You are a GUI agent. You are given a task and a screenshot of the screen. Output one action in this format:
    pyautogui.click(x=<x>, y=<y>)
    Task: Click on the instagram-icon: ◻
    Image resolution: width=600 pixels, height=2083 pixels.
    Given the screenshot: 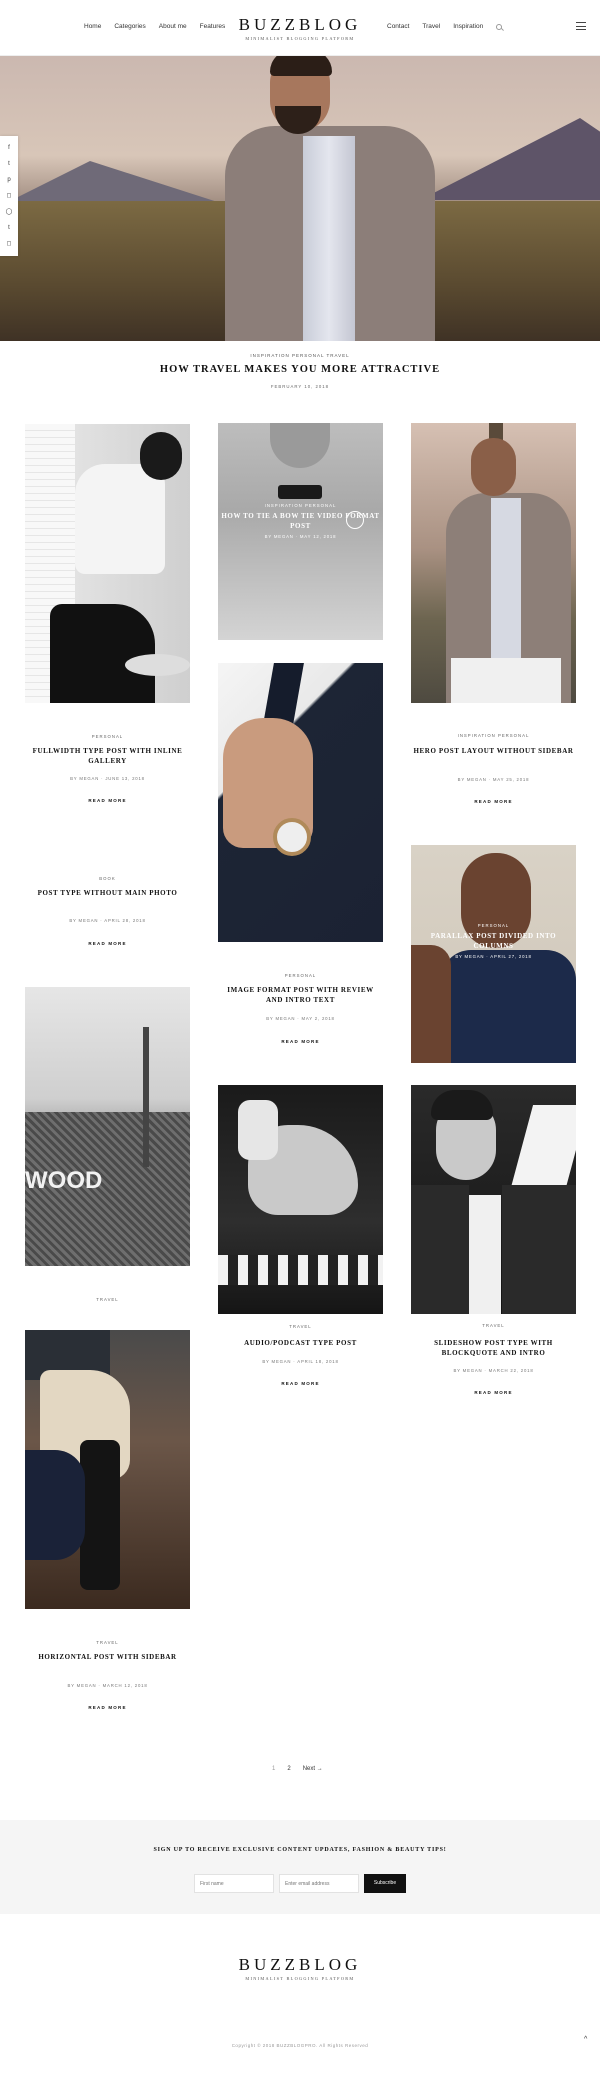 What is the action you would take?
    pyautogui.click(x=9, y=196)
    